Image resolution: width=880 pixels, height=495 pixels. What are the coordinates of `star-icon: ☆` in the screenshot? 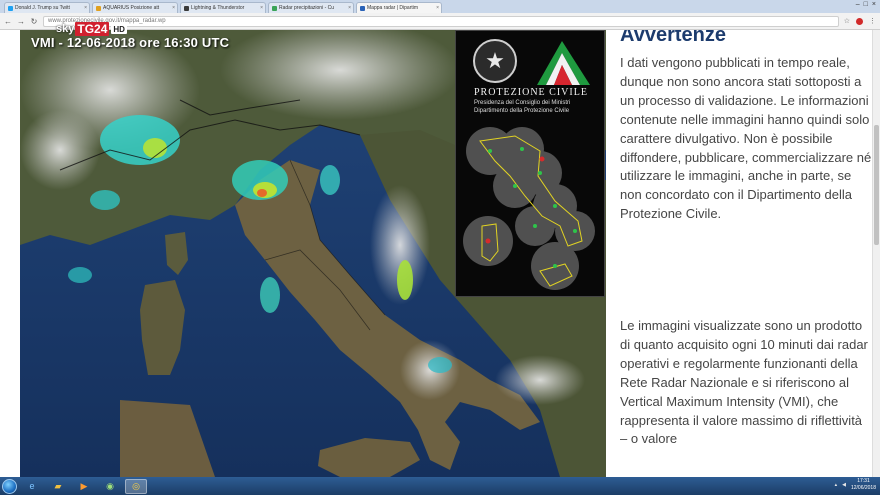 It's located at (847, 21).